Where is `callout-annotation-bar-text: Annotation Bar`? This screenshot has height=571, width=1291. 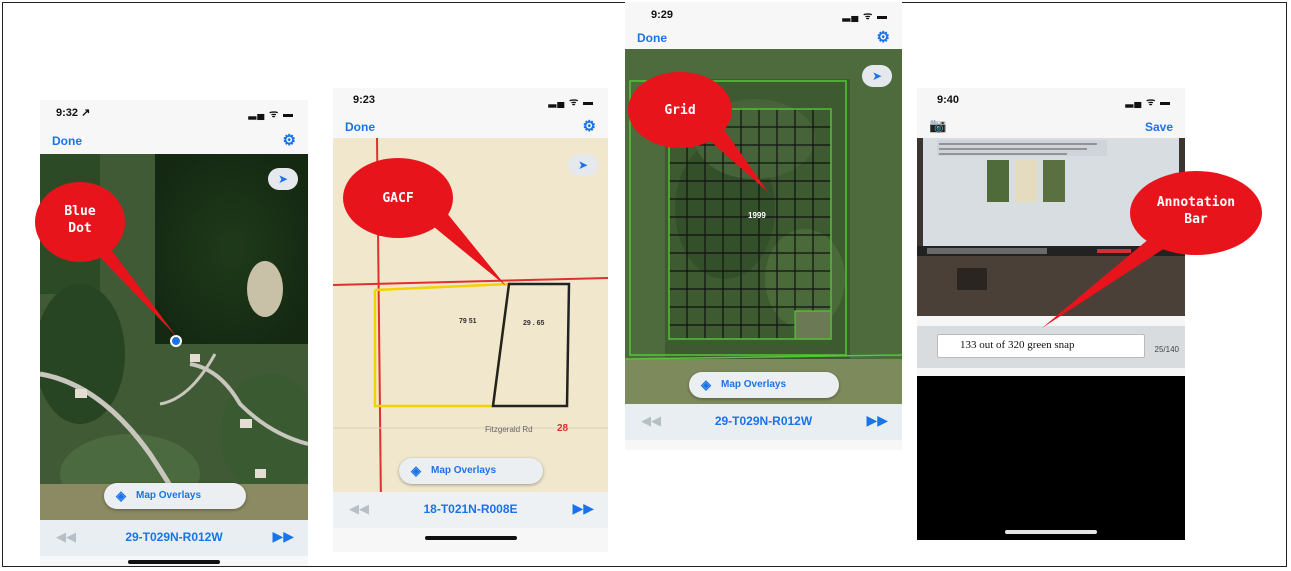
callout-annotation-bar-text: Annotation Bar is located at coordinates (1196, 211).